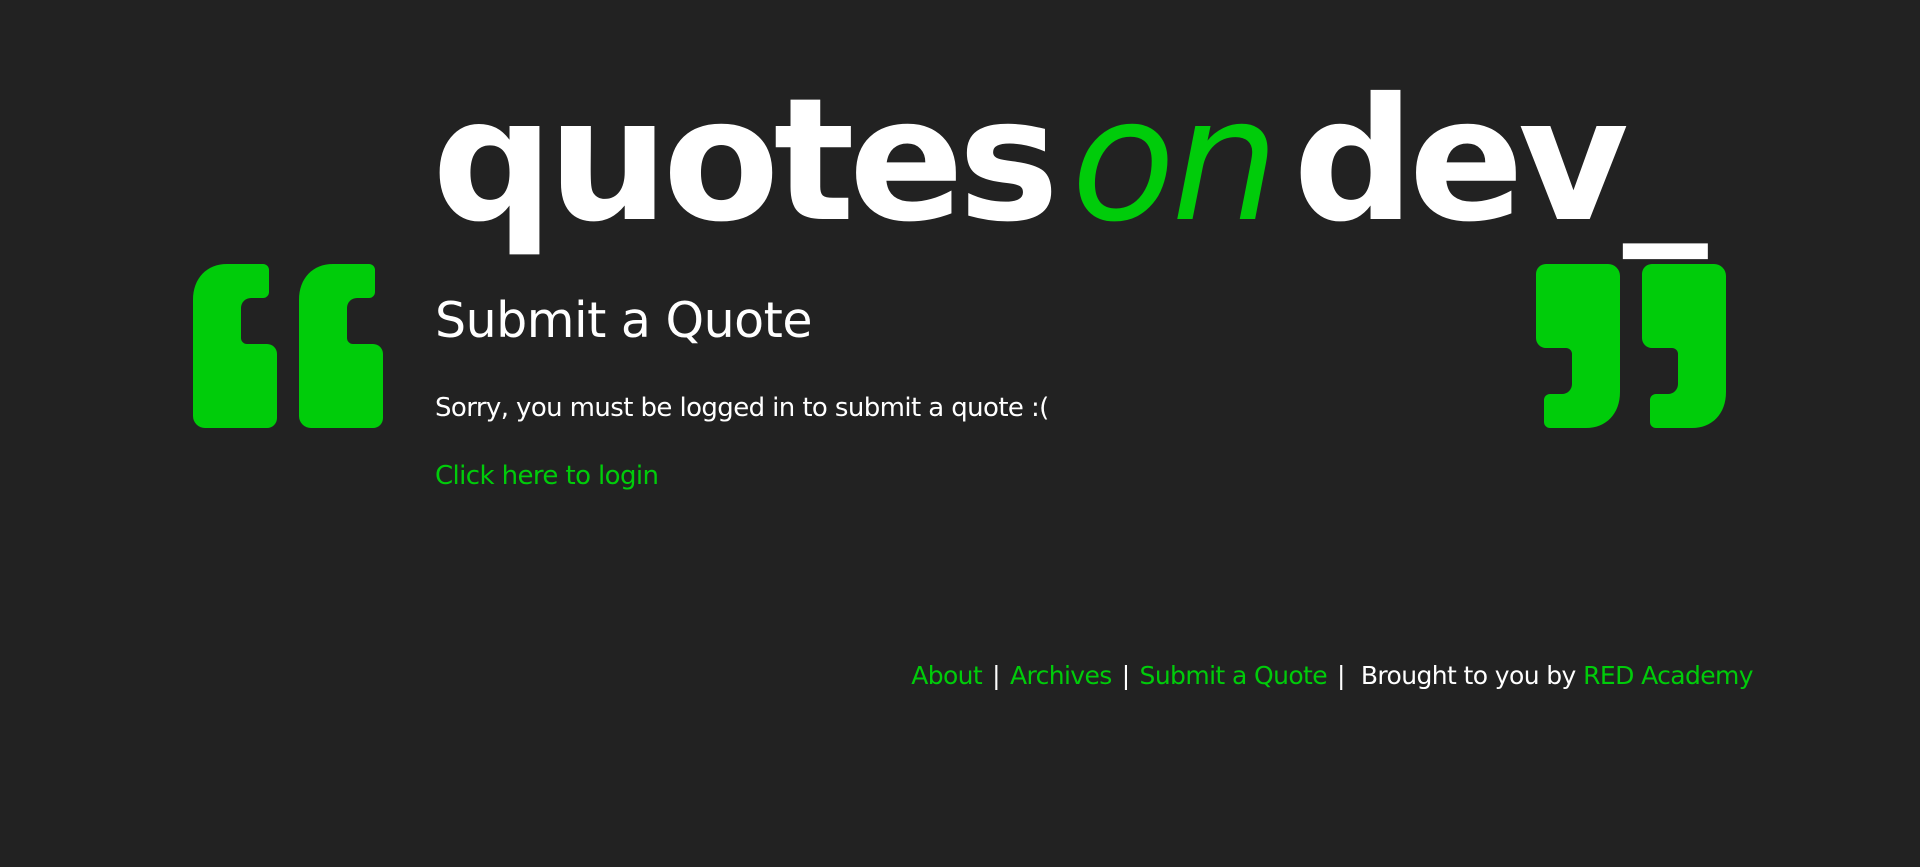  Describe the element at coordinates (1668, 675) in the screenshot. I see `footer-credit-link: RED Academy` at that location.